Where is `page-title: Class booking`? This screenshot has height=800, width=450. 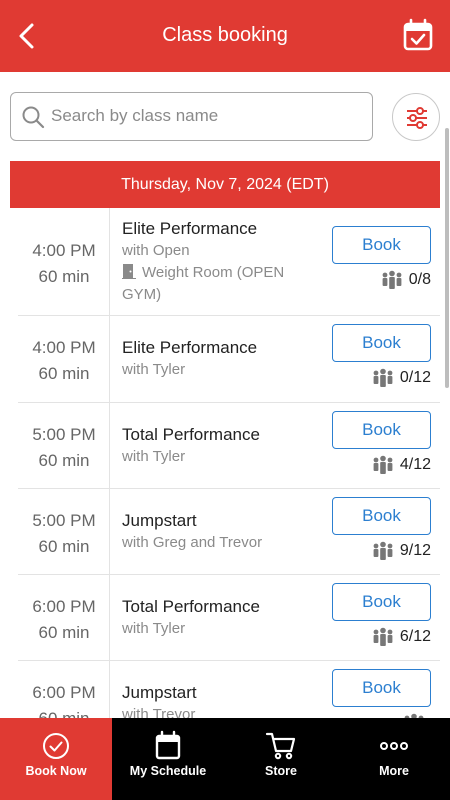
page-title: Class booking is located at coordinates (225, 35).